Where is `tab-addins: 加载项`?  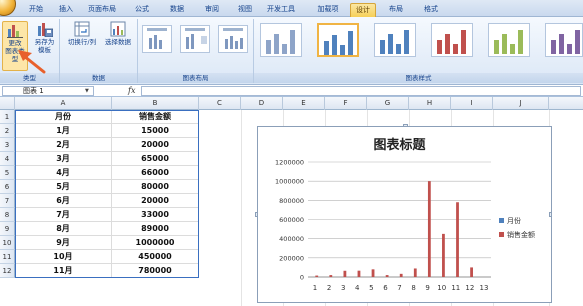
tab-addins: 加载项 is located at coordinates (328, 10).